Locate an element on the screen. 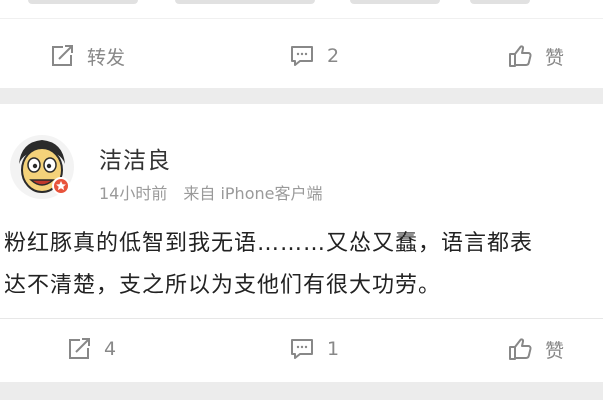 The width and height of the screenshot is (603, 400). cartoon-avatar-icon is located at coordinates (42, 167).